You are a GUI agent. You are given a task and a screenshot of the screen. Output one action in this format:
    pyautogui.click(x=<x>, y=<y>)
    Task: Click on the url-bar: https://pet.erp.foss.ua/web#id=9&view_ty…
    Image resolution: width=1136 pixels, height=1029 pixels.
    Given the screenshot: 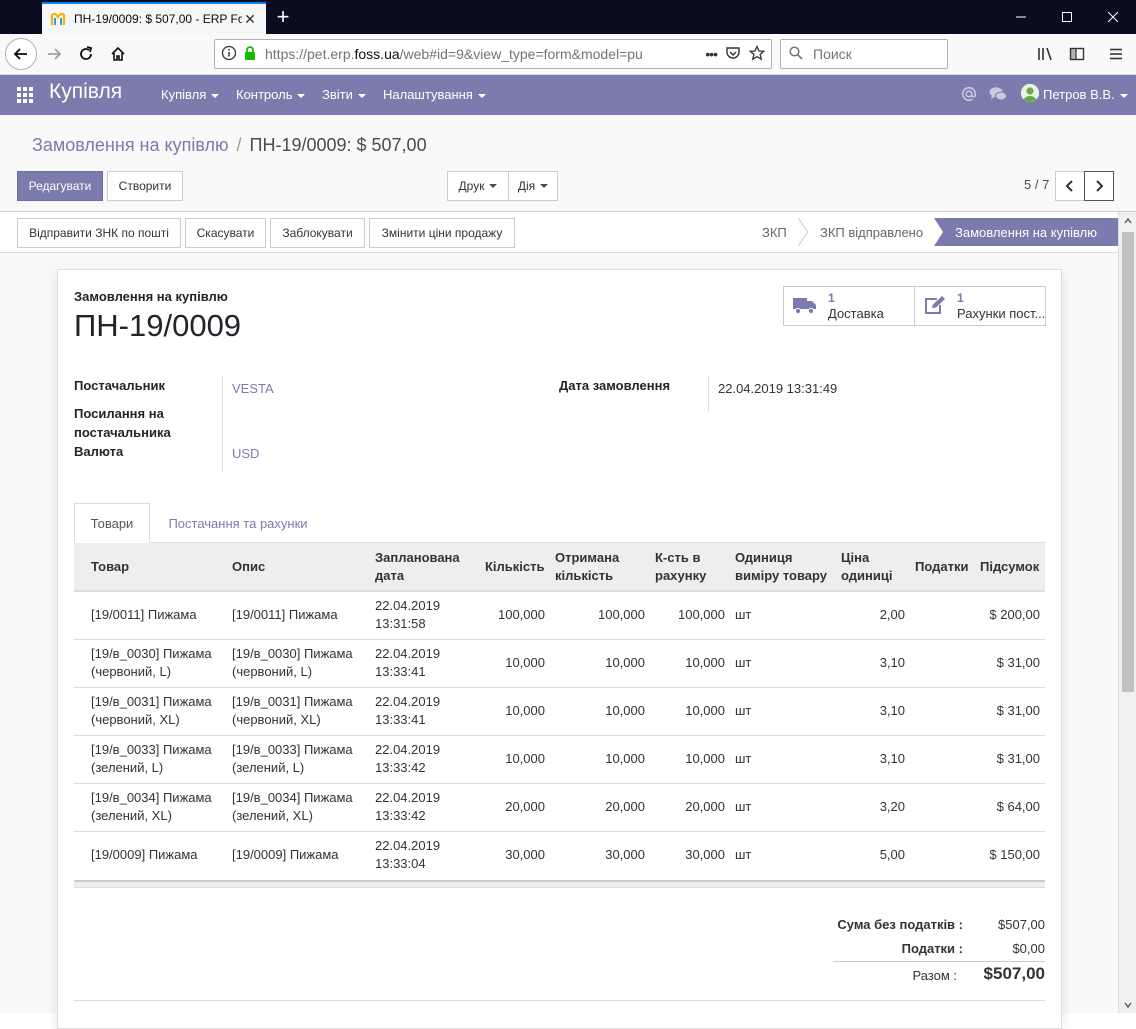 What is the action you would take?
    pyautogui.click(x=493, y=54)
    